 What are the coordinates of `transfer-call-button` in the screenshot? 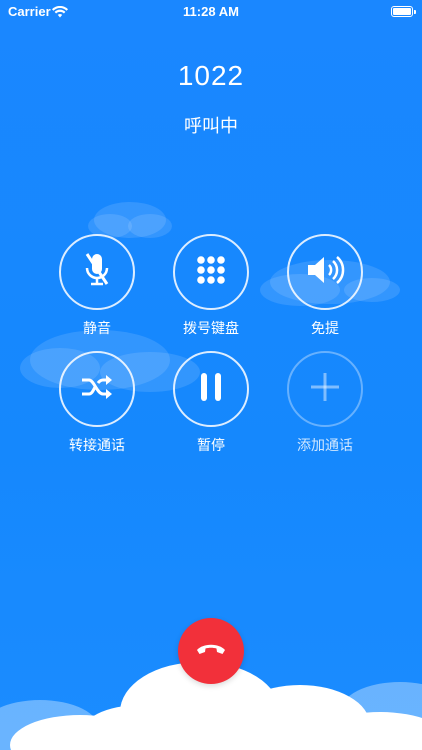 It's located at (97, 389).